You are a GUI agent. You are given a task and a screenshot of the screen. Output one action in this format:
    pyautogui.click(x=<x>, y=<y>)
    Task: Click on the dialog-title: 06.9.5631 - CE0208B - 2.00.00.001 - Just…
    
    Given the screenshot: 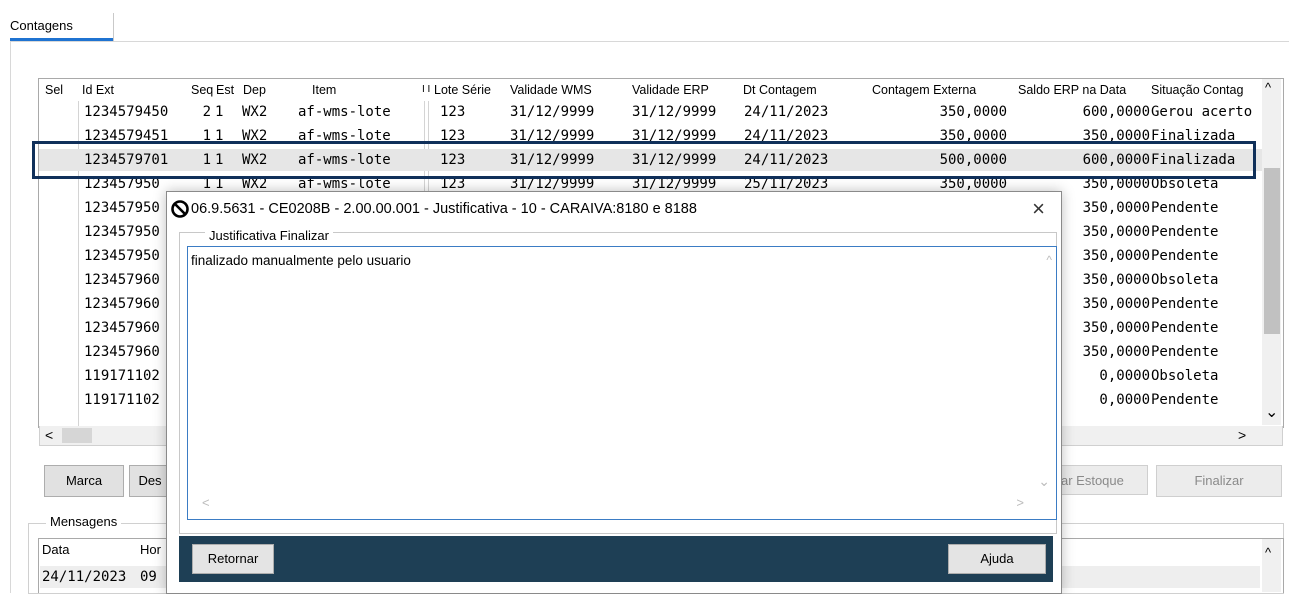 What is the action you would take?
    pyautogui.click(x=444, y=209)
    